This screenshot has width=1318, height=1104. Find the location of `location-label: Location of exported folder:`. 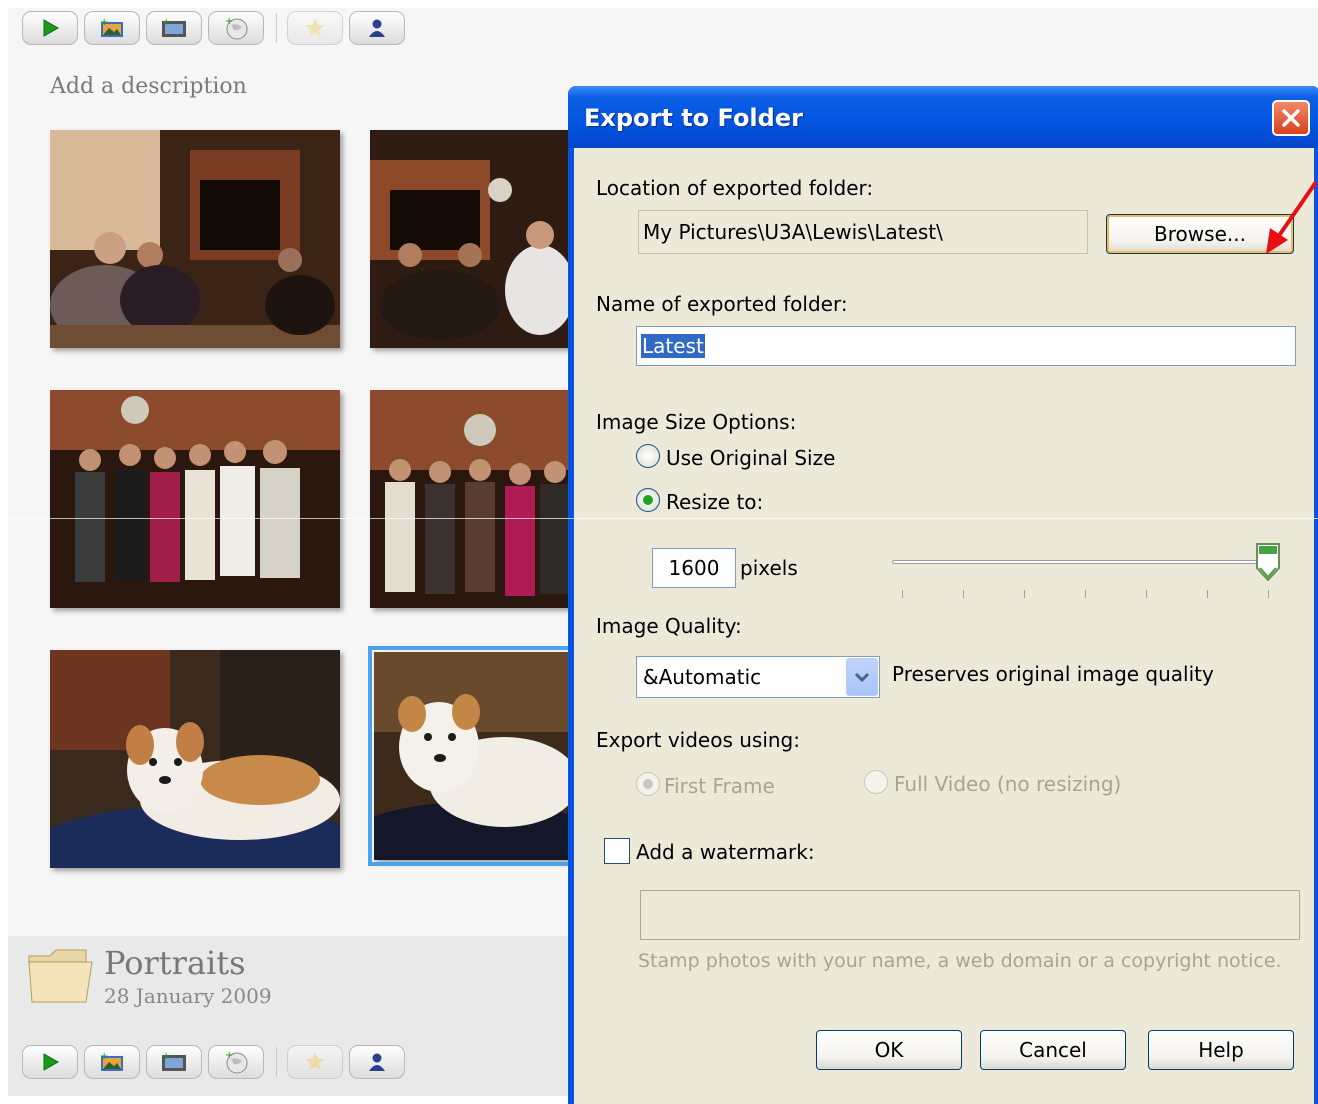

location-label: Location of exported folder: is located at coordinates (735, 188).